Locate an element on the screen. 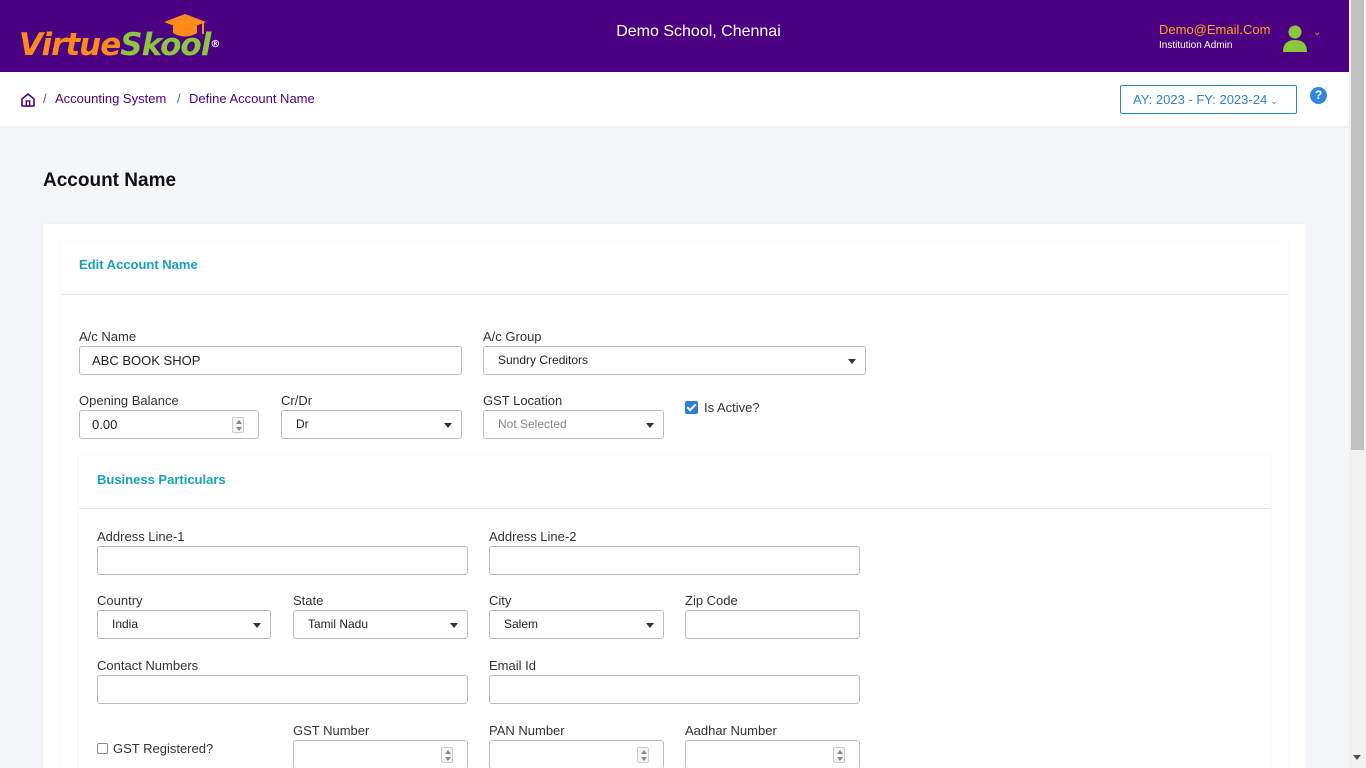  ac-group-select: Sundry Creditors is located at coordinates (674, 360).